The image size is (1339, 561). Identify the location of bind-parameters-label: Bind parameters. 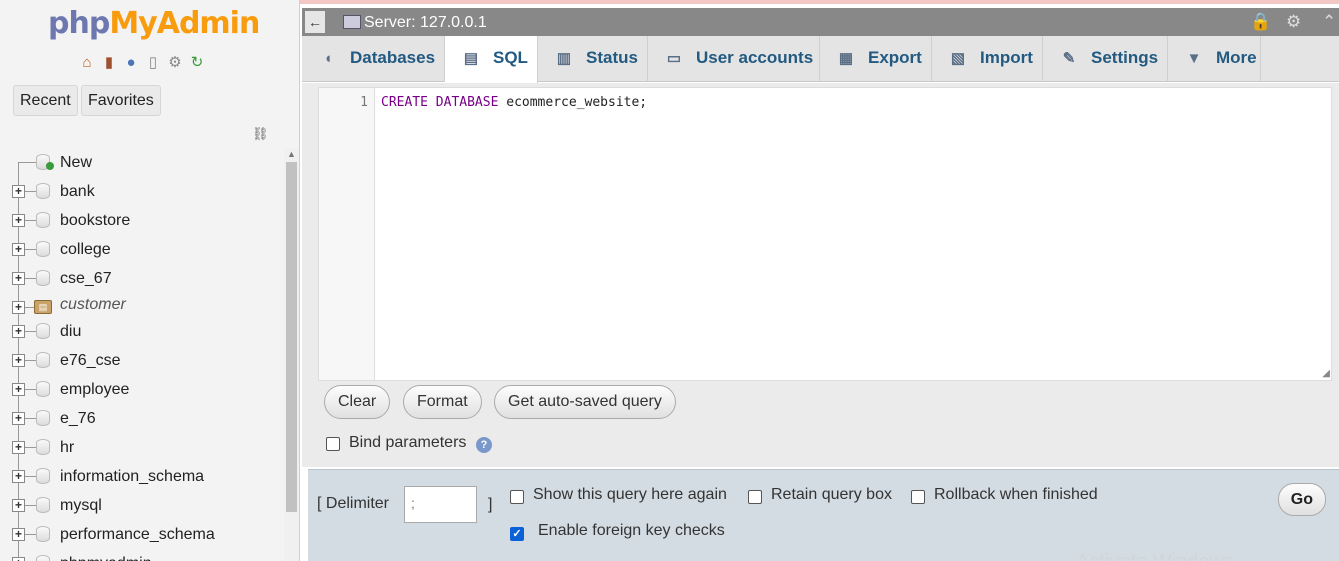
(407, 443).